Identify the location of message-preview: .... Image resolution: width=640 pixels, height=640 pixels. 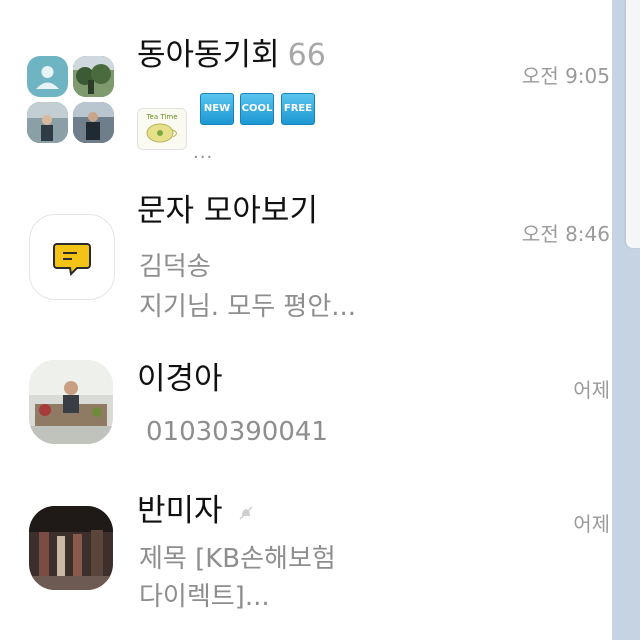
(203, 152).